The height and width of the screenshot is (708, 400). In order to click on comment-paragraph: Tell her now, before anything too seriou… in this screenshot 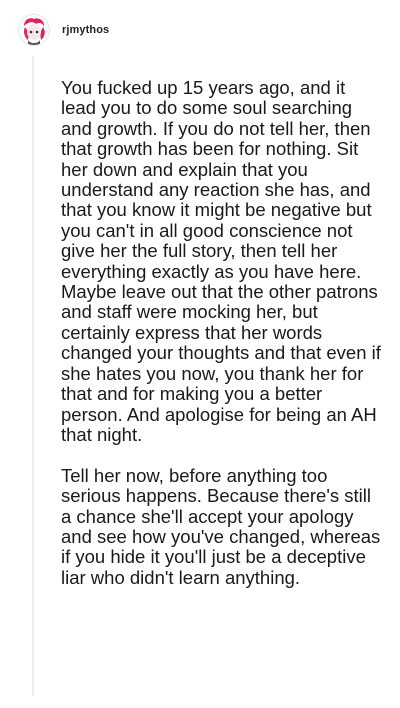, I will do `click(221, 526)`.